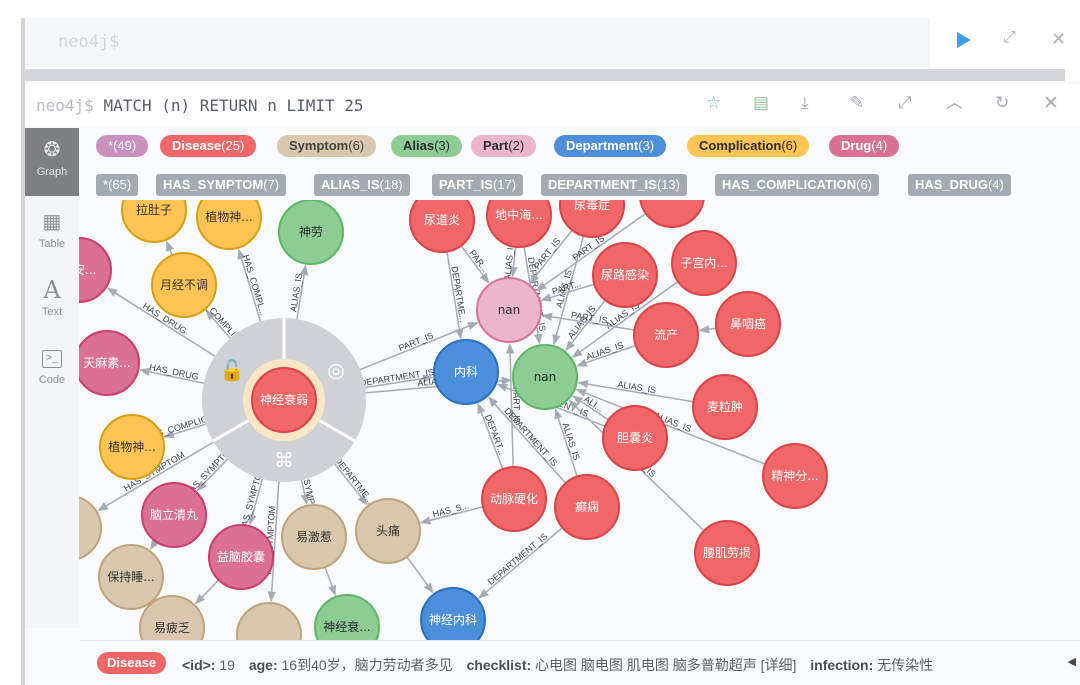 This screenshot has width=1080, height=685. I want to click on graph-node-symptom: 梦, so click(90, 528).